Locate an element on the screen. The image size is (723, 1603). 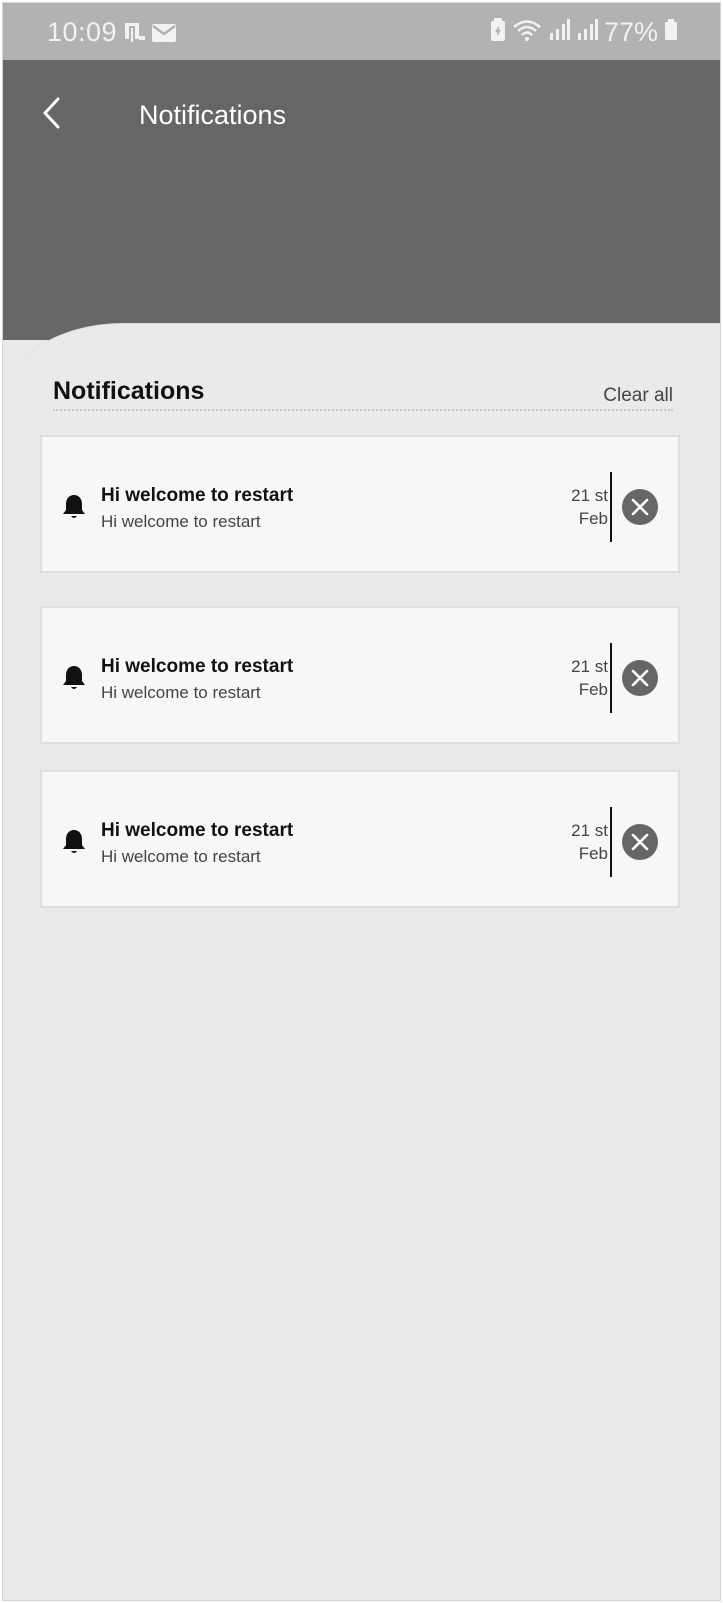
mail-icon is located at coordinates (164, 35).